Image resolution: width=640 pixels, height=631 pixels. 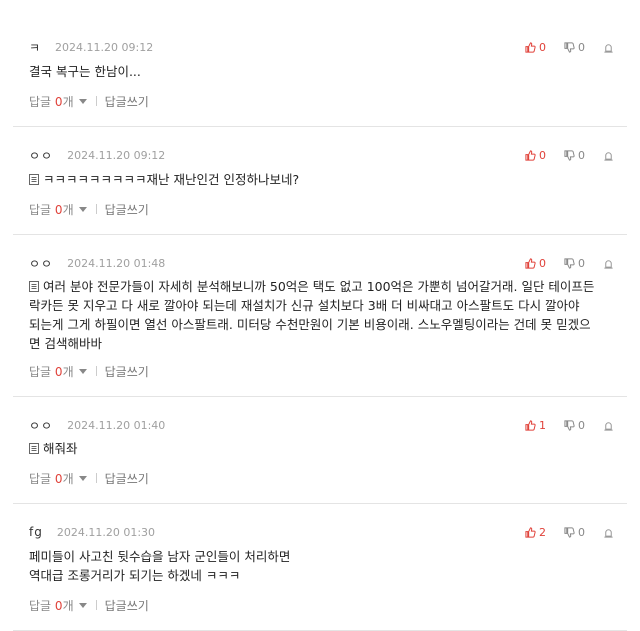 I want to click on comment-text-line: 페미들이 사고친 뒷수습을 남자 군인들이 처리하면, so click(x=160, y=556).